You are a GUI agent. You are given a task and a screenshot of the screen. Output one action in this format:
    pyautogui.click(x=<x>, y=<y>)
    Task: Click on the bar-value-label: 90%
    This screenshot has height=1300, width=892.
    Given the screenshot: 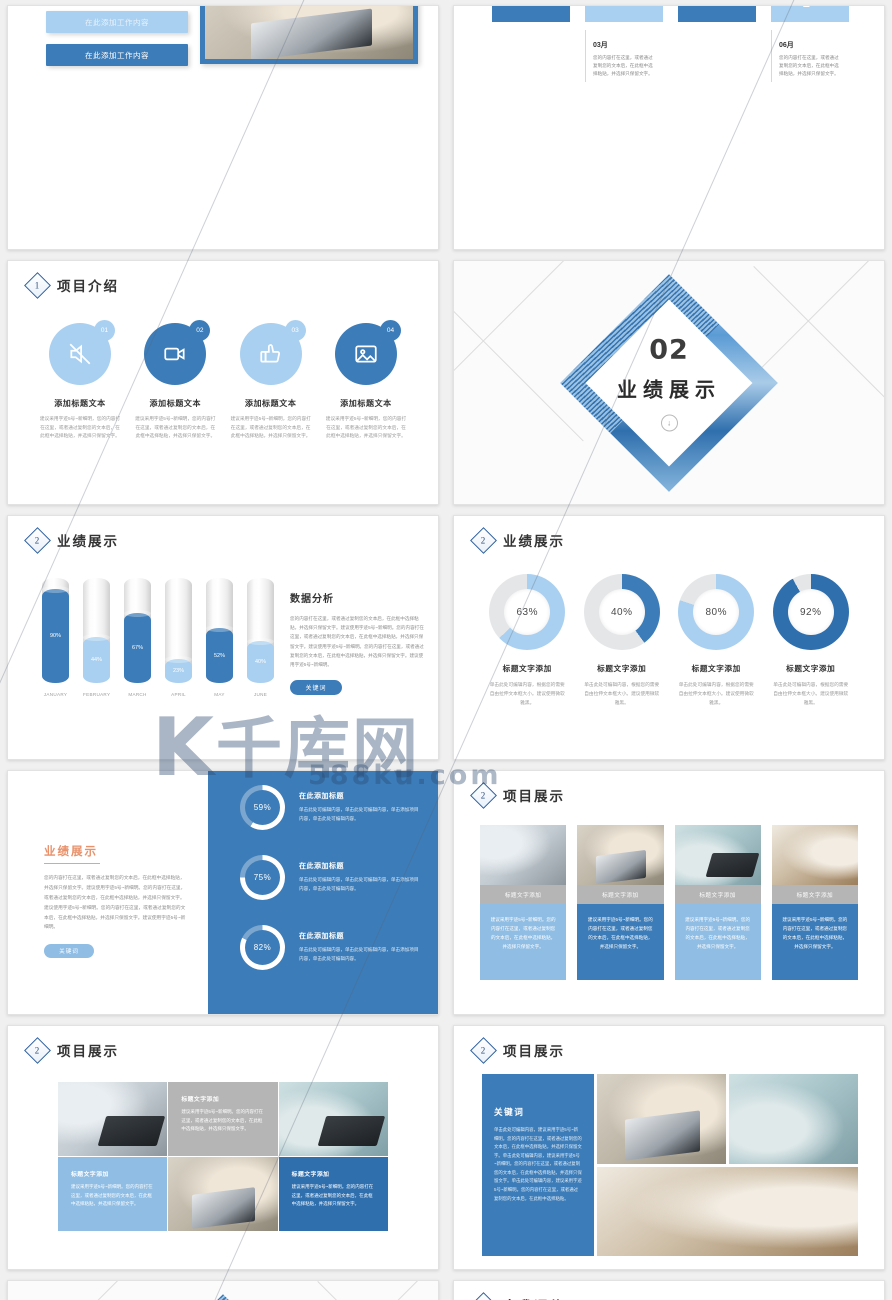 What is the action you would take?
    pyautogui.click(x=55, y=635)
    